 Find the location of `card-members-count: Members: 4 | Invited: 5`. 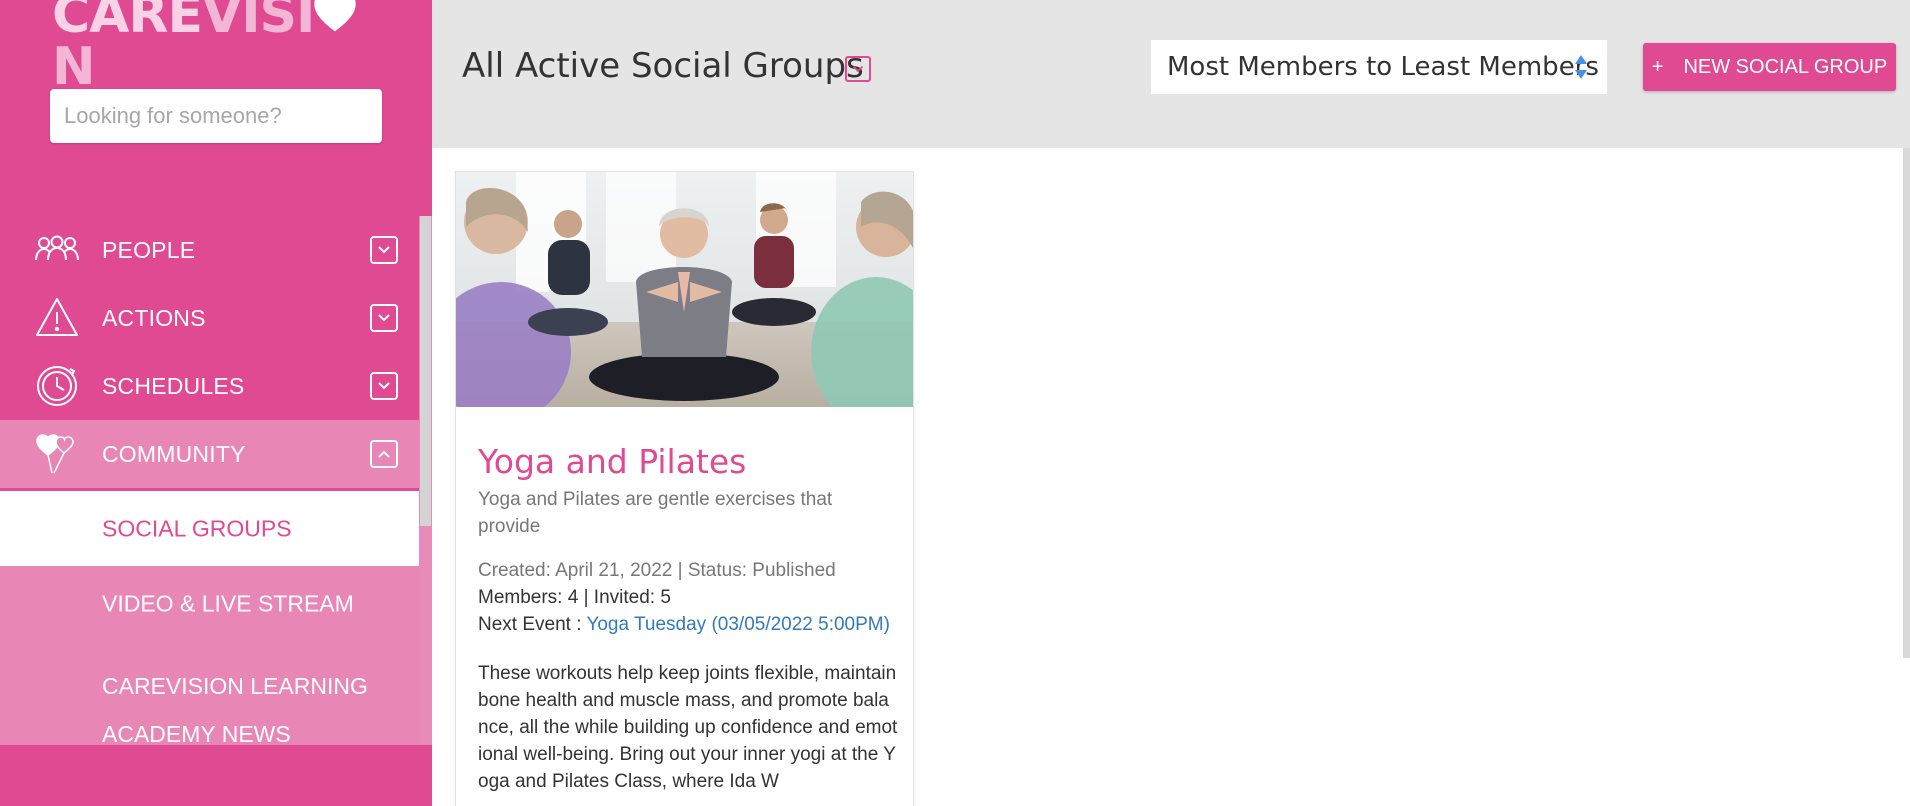

card-members-count: Members: 4 | Invited: 5 is located at coordinates (574, 597).